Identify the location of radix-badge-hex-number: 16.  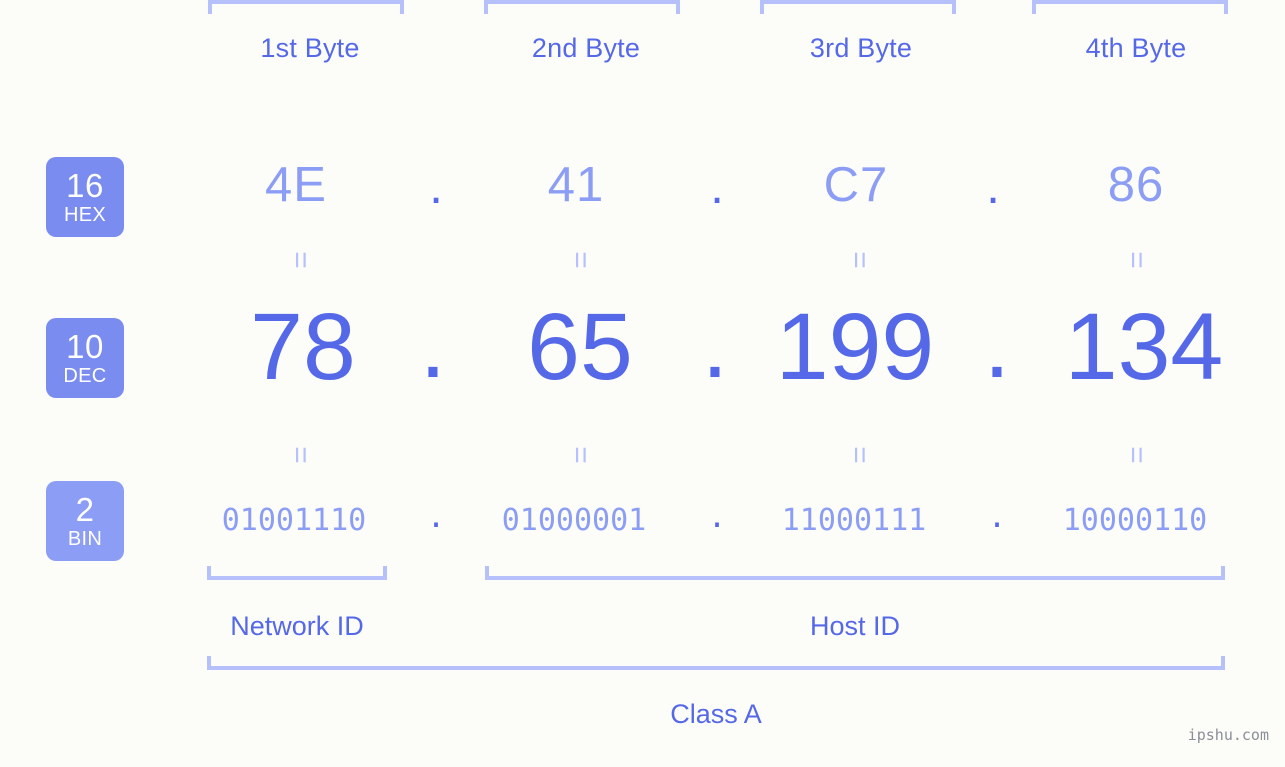
(85, 185).